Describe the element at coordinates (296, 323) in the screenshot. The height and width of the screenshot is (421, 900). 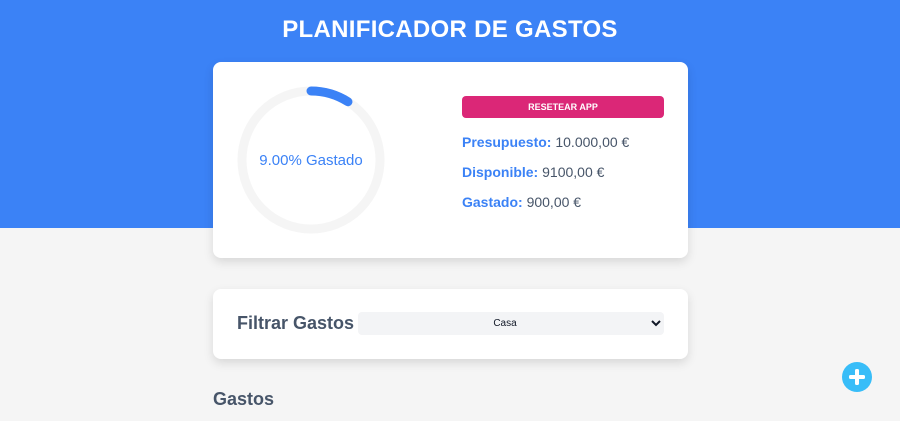
I see `filter-label: Filtrar Gastos` at that location.